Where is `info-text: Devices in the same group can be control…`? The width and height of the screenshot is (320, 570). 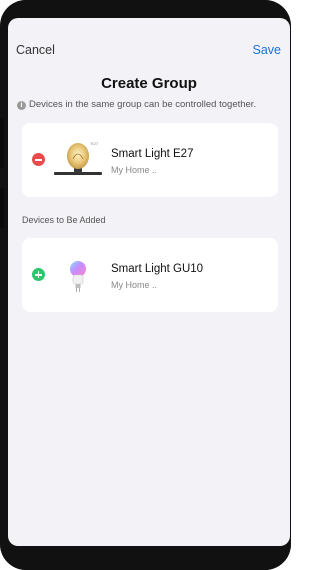
info-text: Devices in the same group can be control… is located at coordinates (143, 104).